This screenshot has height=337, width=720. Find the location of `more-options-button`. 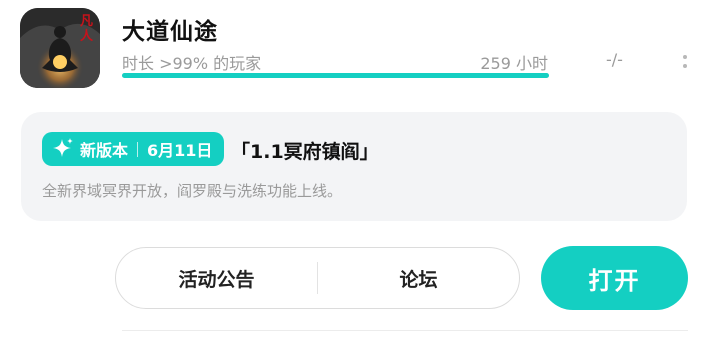

more-options-button is located at coordinates (685, 61).